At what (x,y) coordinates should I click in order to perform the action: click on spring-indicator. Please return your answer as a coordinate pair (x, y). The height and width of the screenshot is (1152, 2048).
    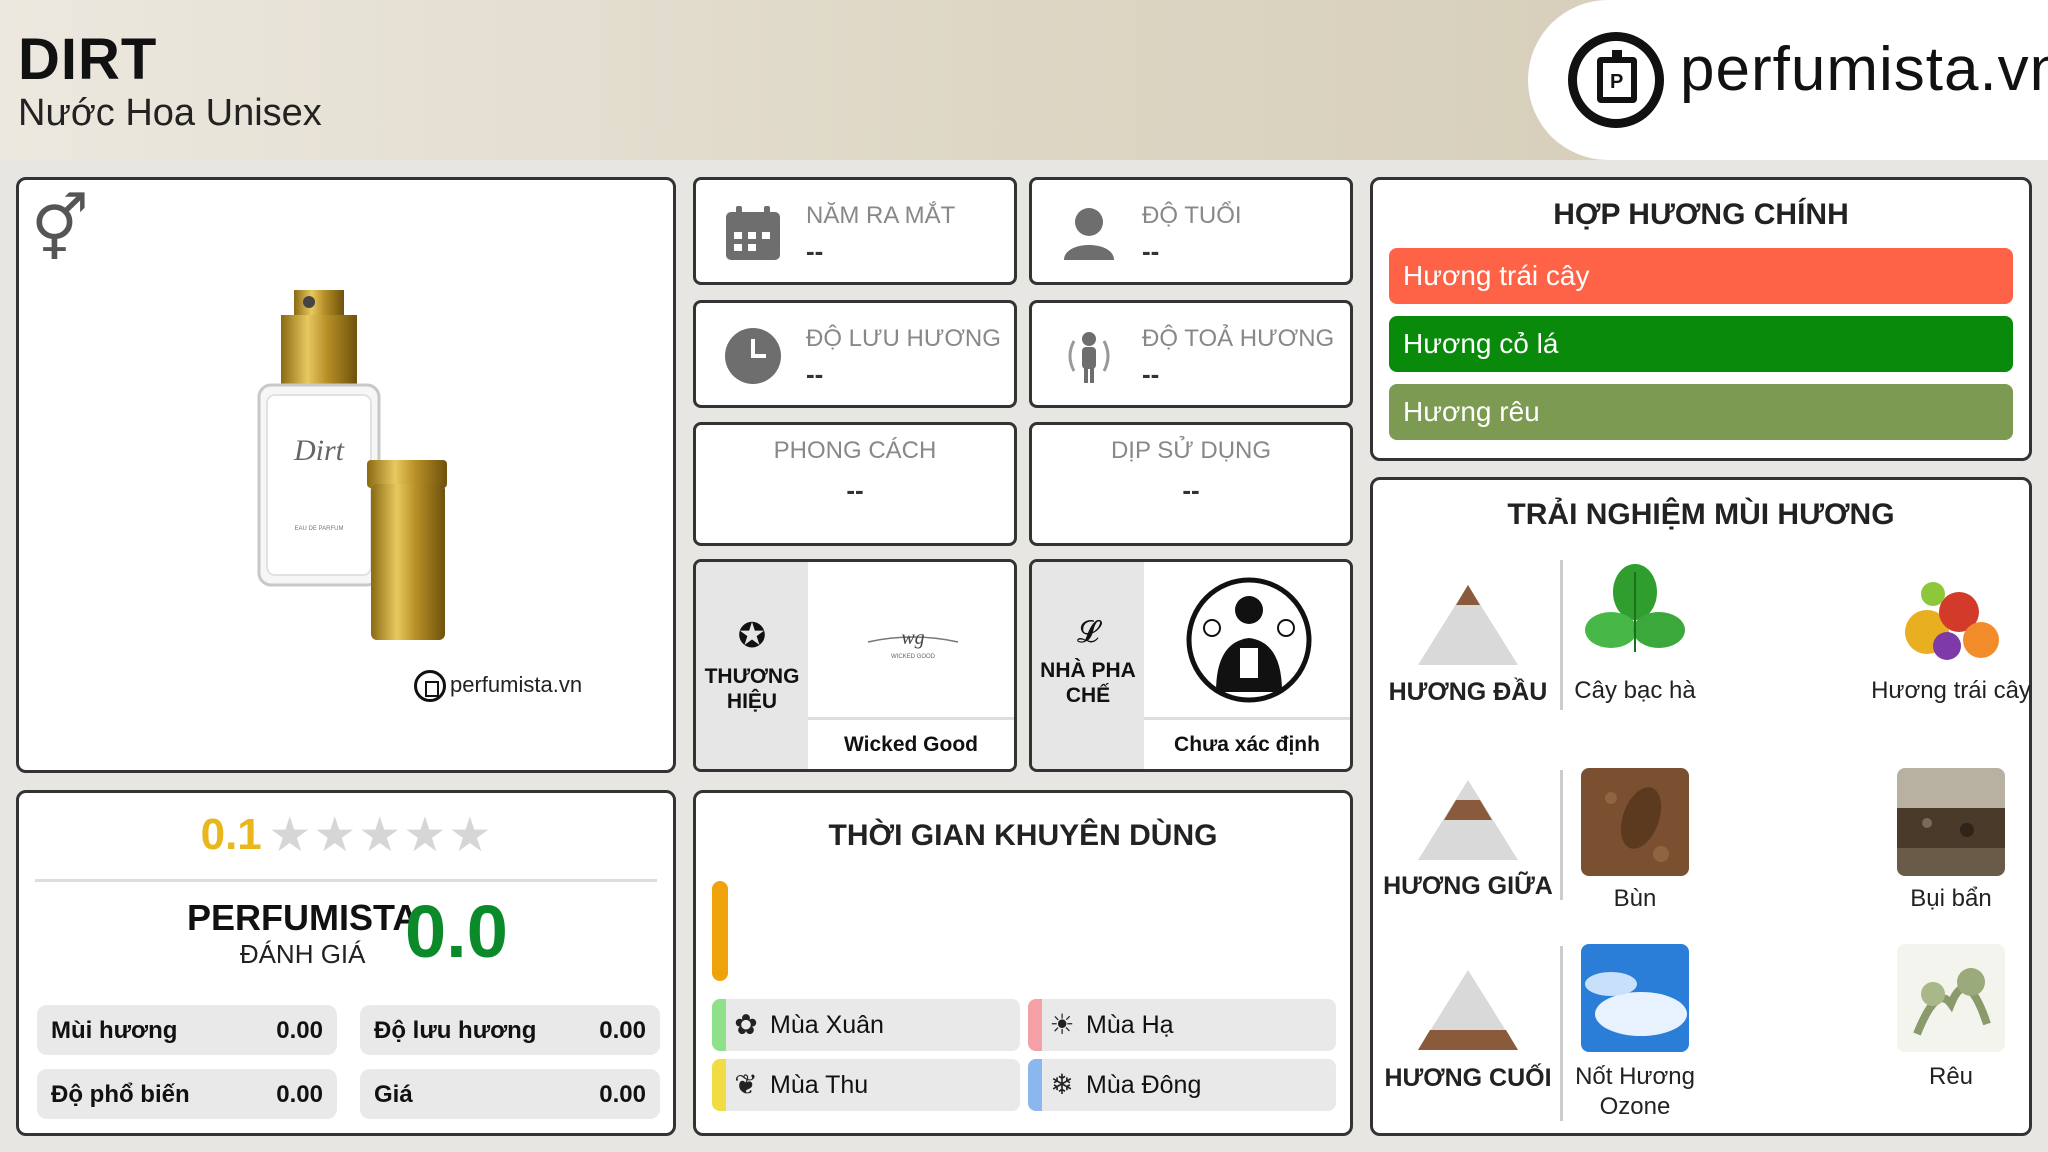
    Looking at the image, I should click on (719, 1025).